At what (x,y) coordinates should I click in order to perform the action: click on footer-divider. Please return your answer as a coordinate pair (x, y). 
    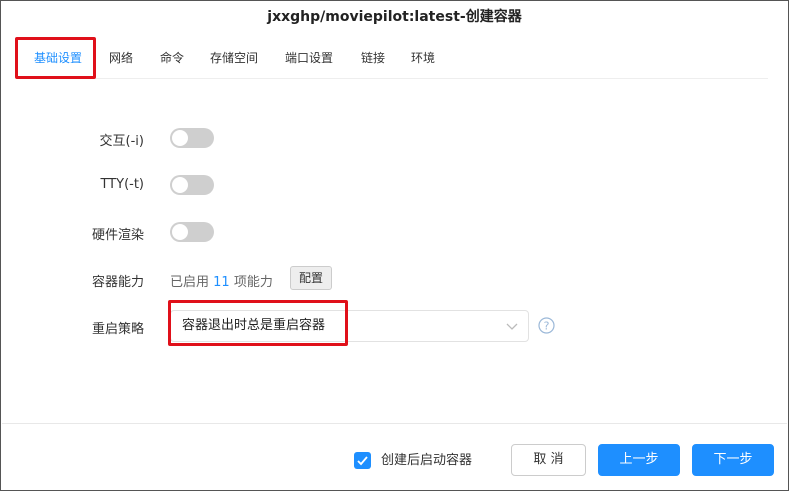
    Looking at the image, I should click on (394, 423).